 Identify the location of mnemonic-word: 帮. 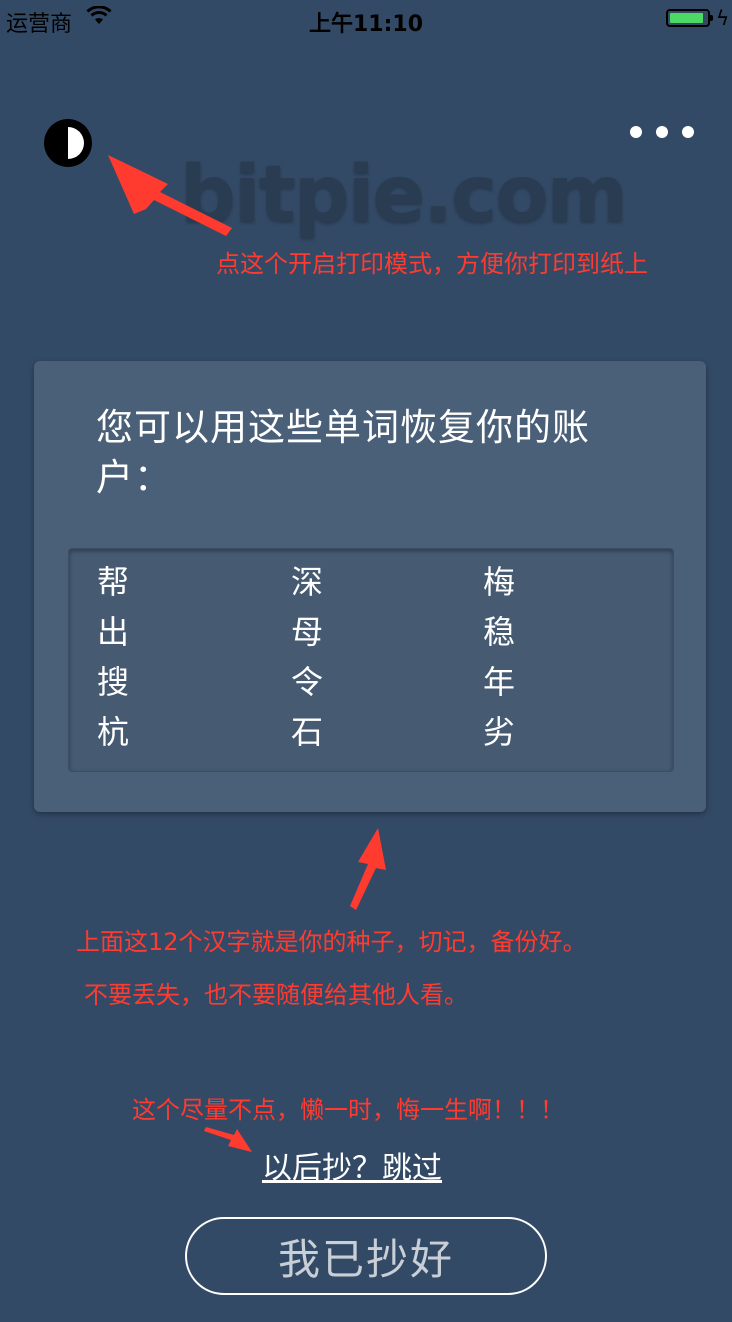
(113, 582).